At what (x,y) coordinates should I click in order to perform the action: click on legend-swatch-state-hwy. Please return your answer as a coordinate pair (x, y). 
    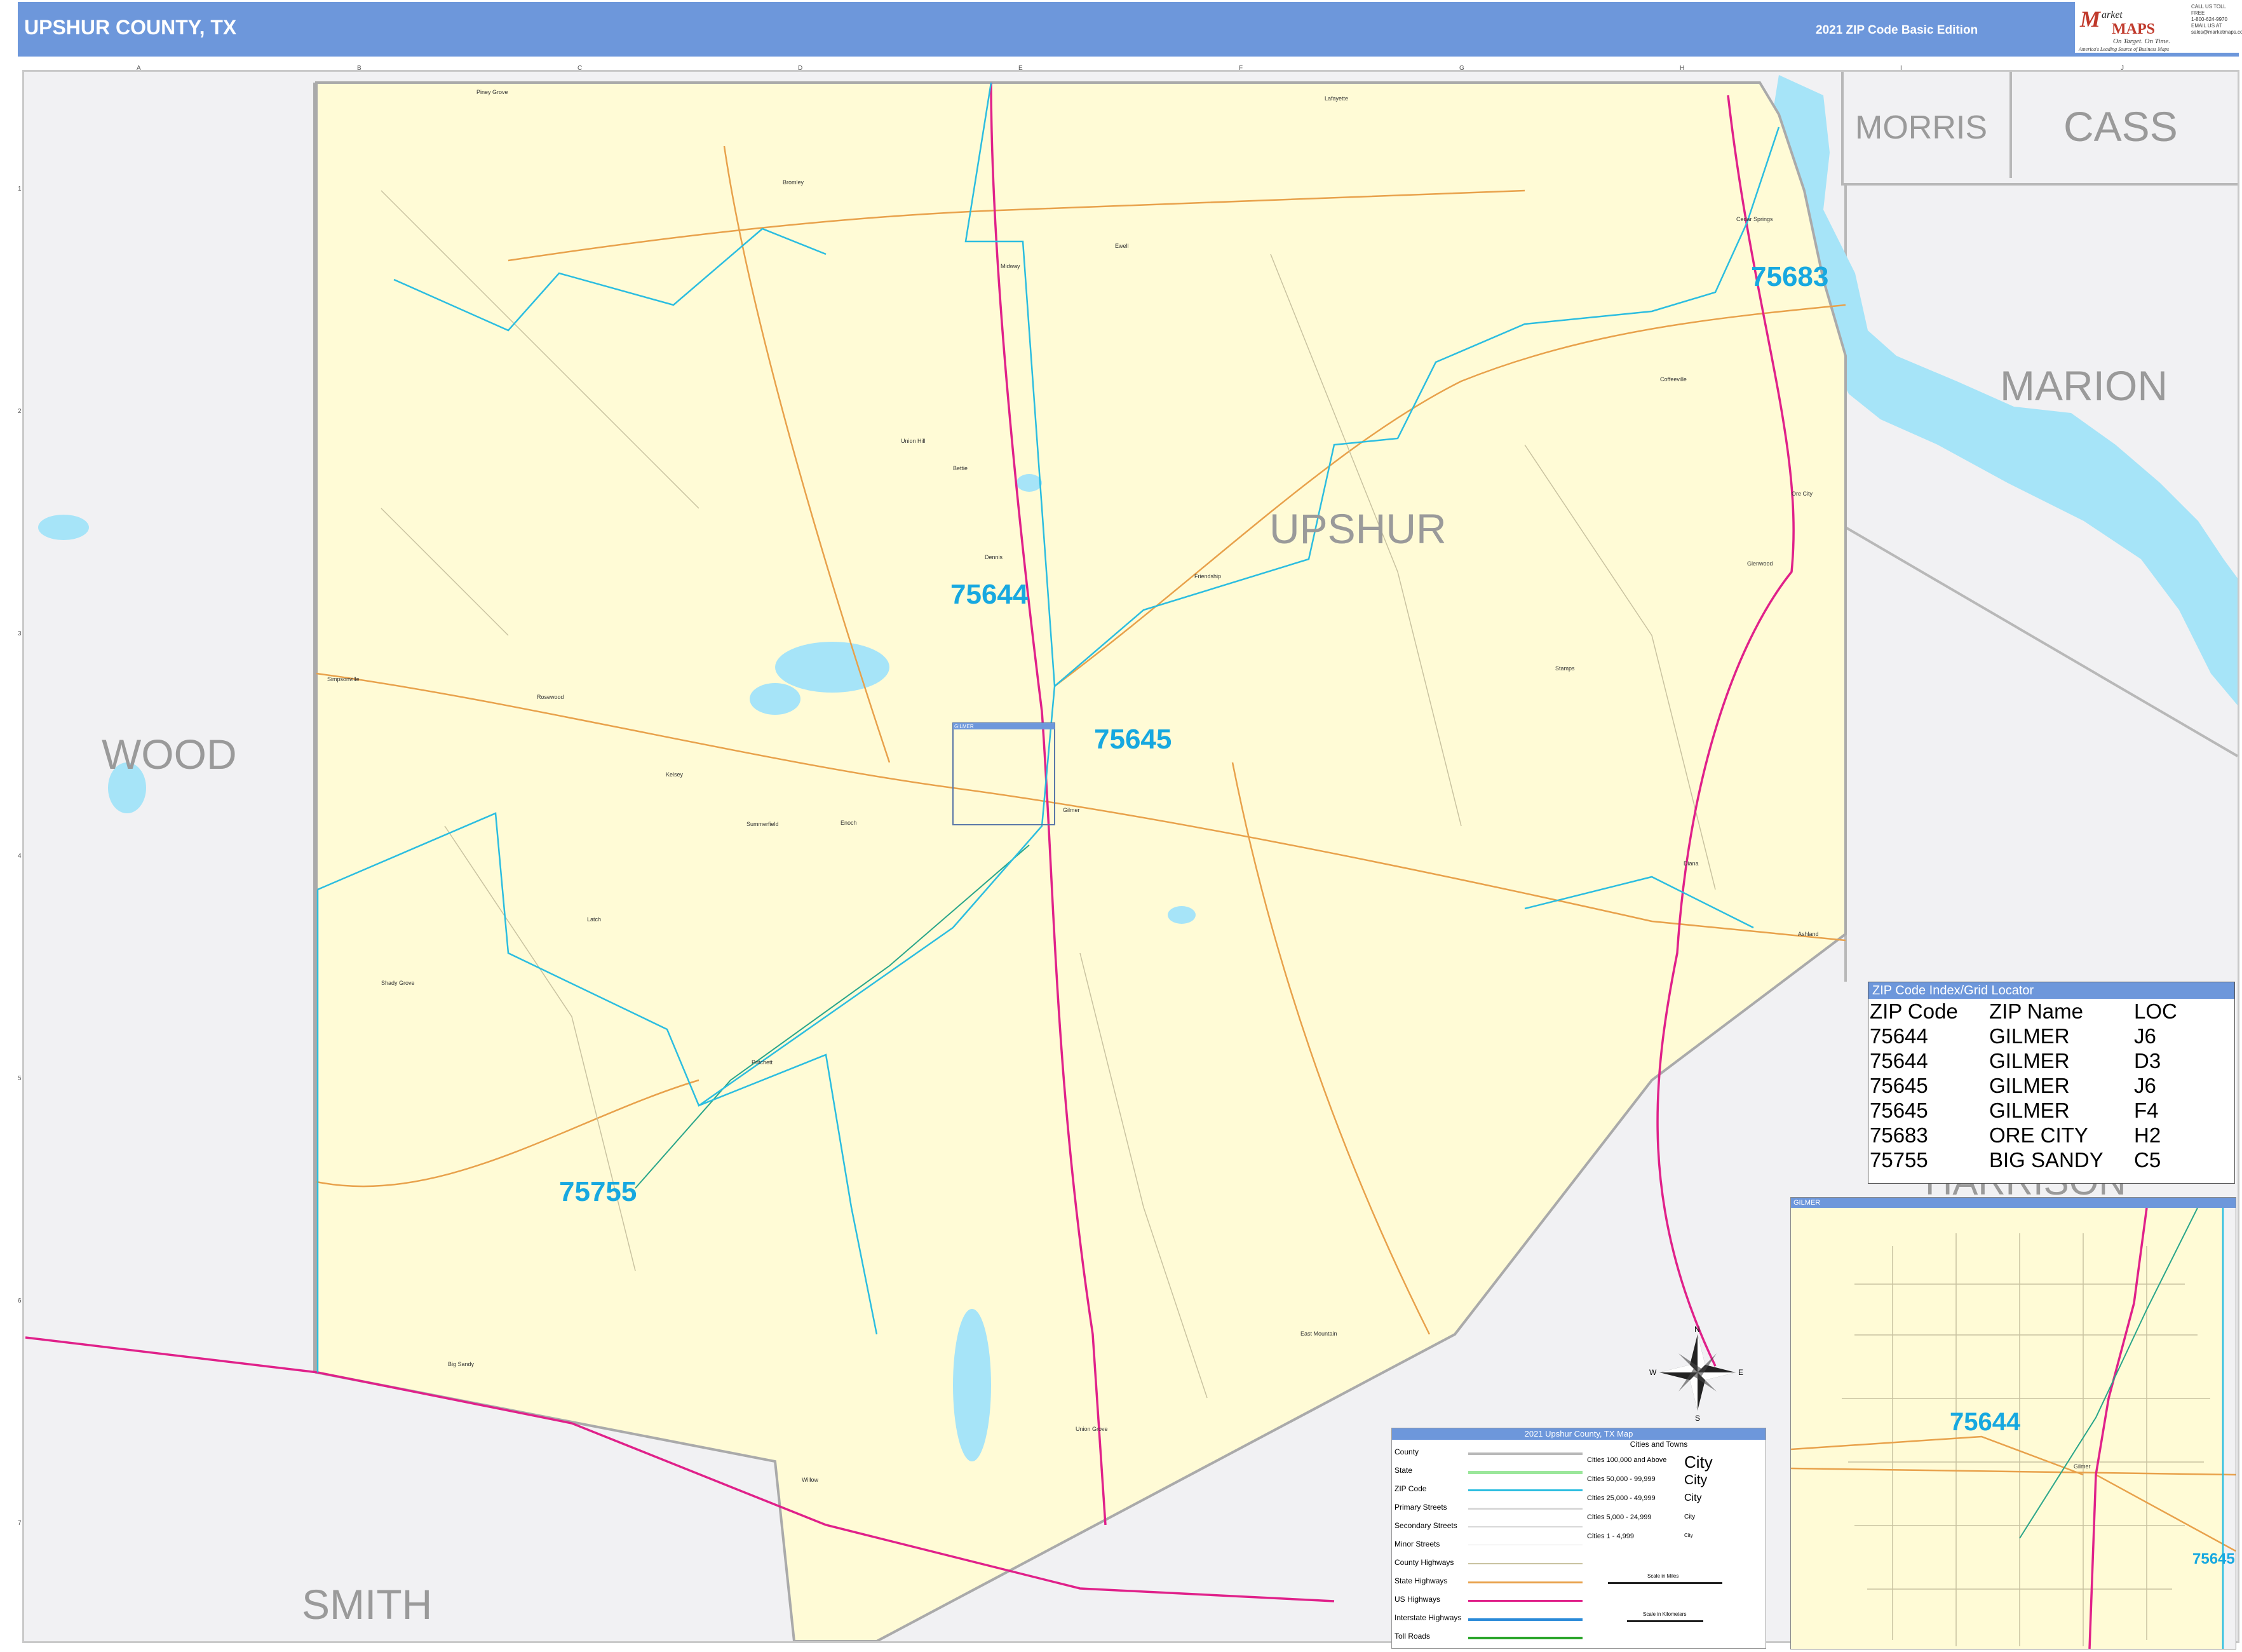
    Looking at the image, I should click on (1525, 1582).